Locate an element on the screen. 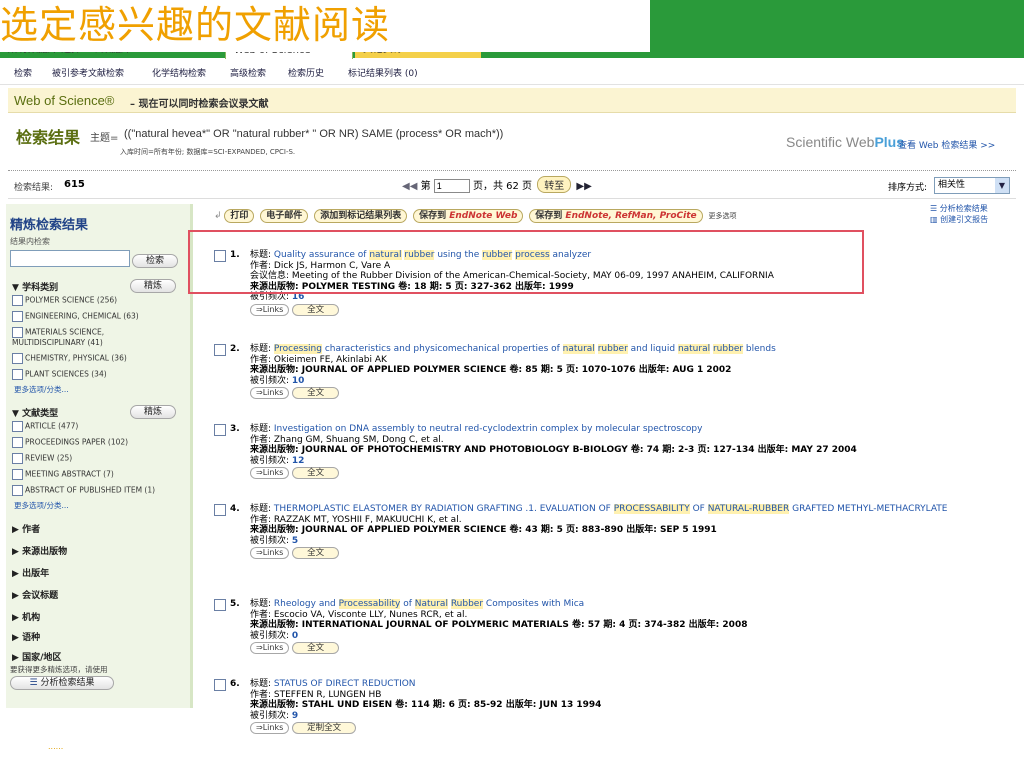 This screenshot has width=1024, height=768. title-label: 标题: is located at coordinates (262, 349).